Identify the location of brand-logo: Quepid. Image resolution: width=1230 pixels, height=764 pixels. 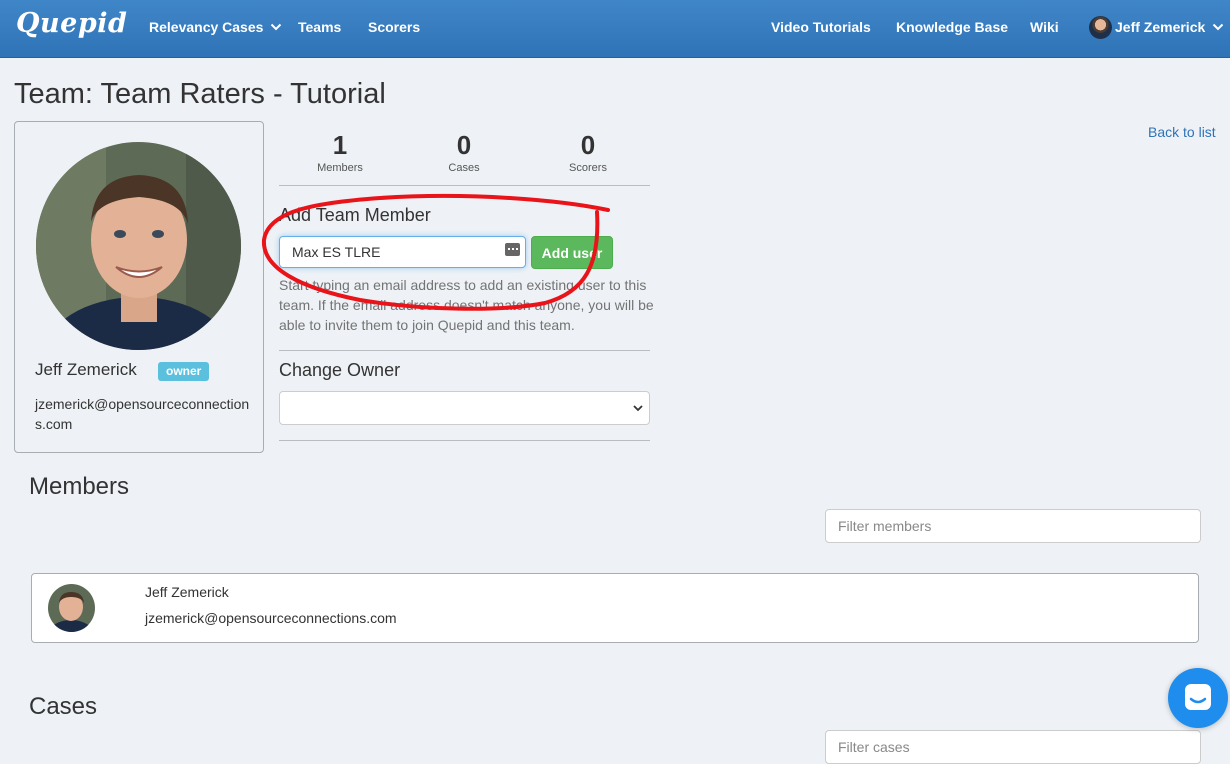
(71, 23).